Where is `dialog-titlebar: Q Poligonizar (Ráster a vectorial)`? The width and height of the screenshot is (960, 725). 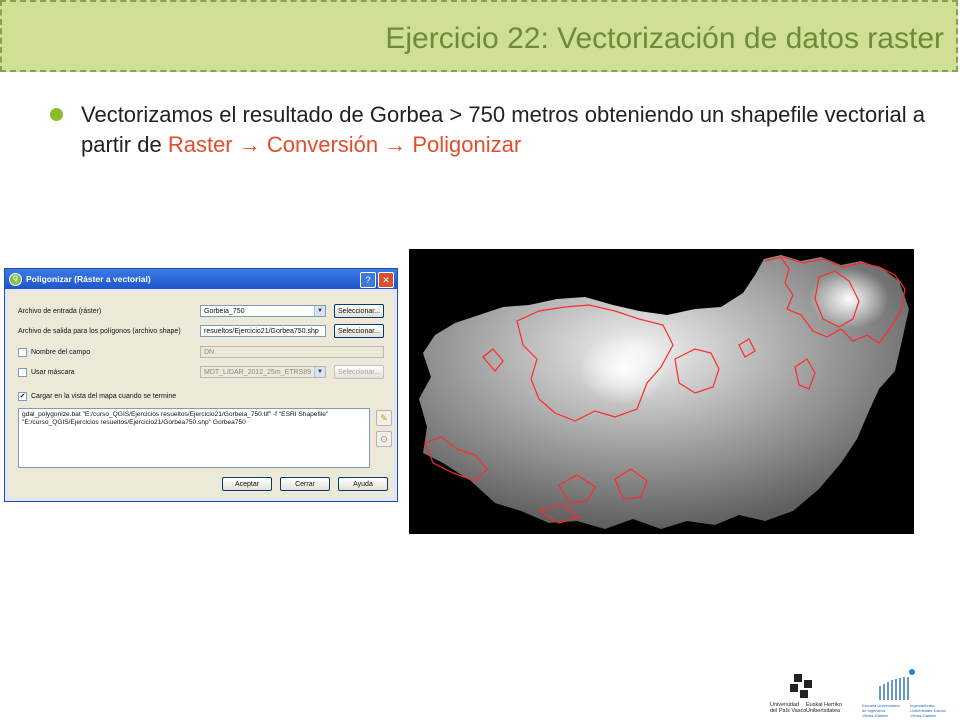 dialog-titlebar: Q Poligonizar (Ráster a vectorial) is located at coordinates (201, 279).